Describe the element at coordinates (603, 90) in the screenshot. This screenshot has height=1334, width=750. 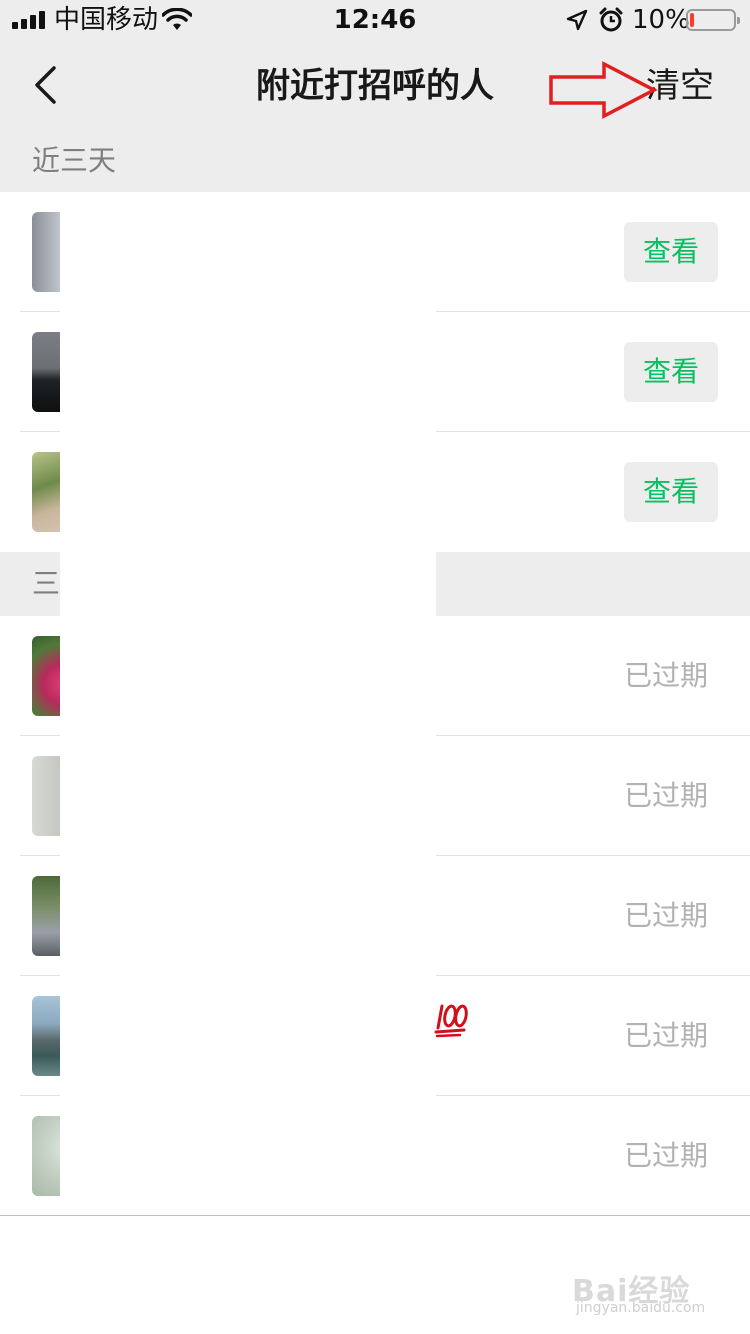
I see `annotation-arrow-icon` at that location.